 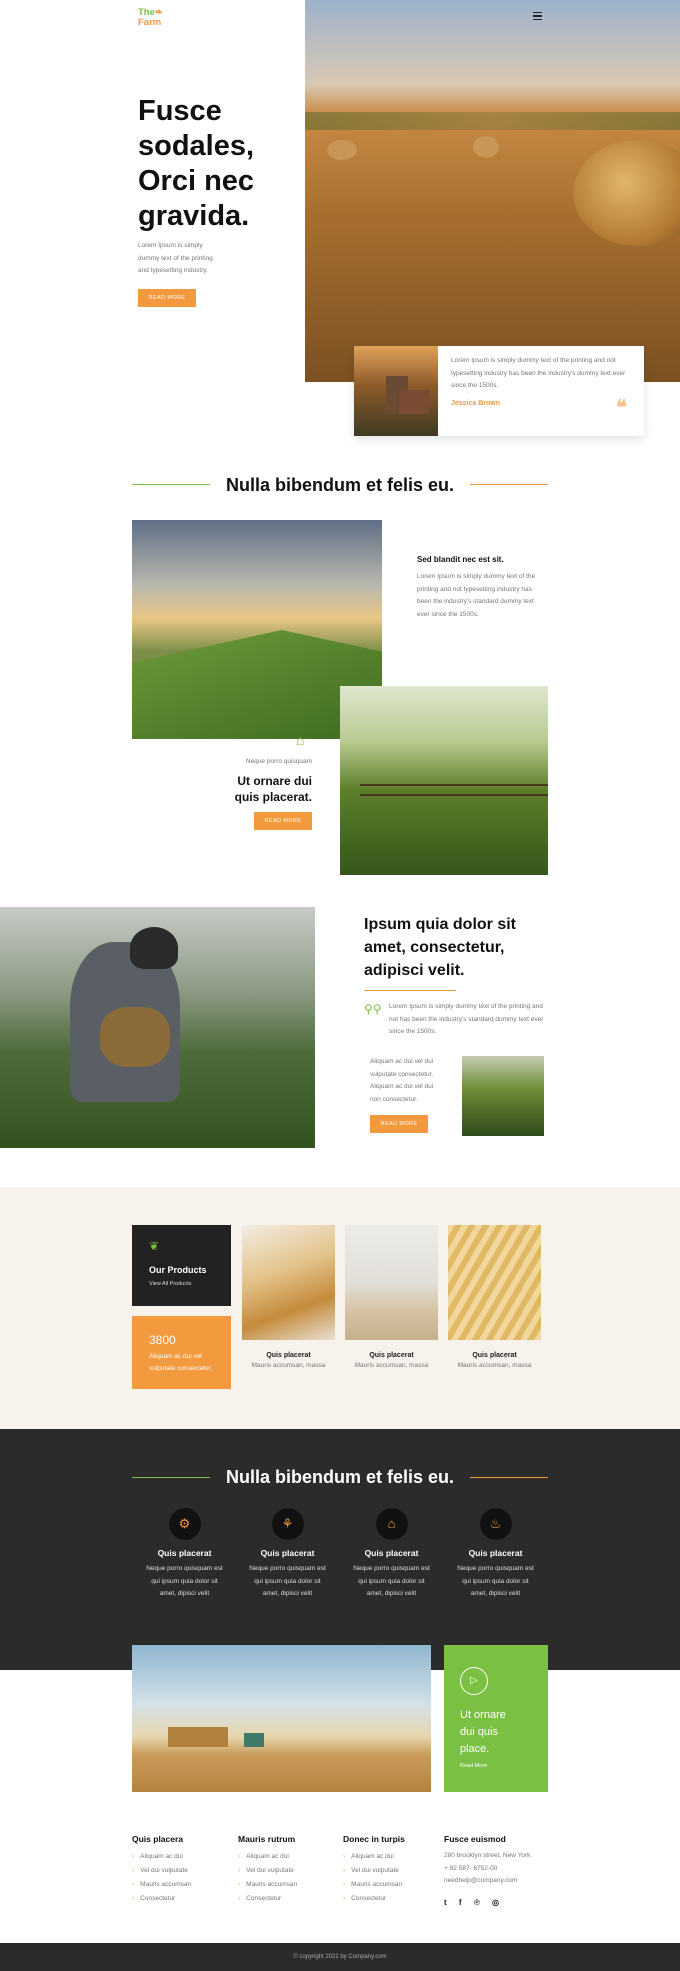 I want to click on section2-divider, so click(x=410, y=990).